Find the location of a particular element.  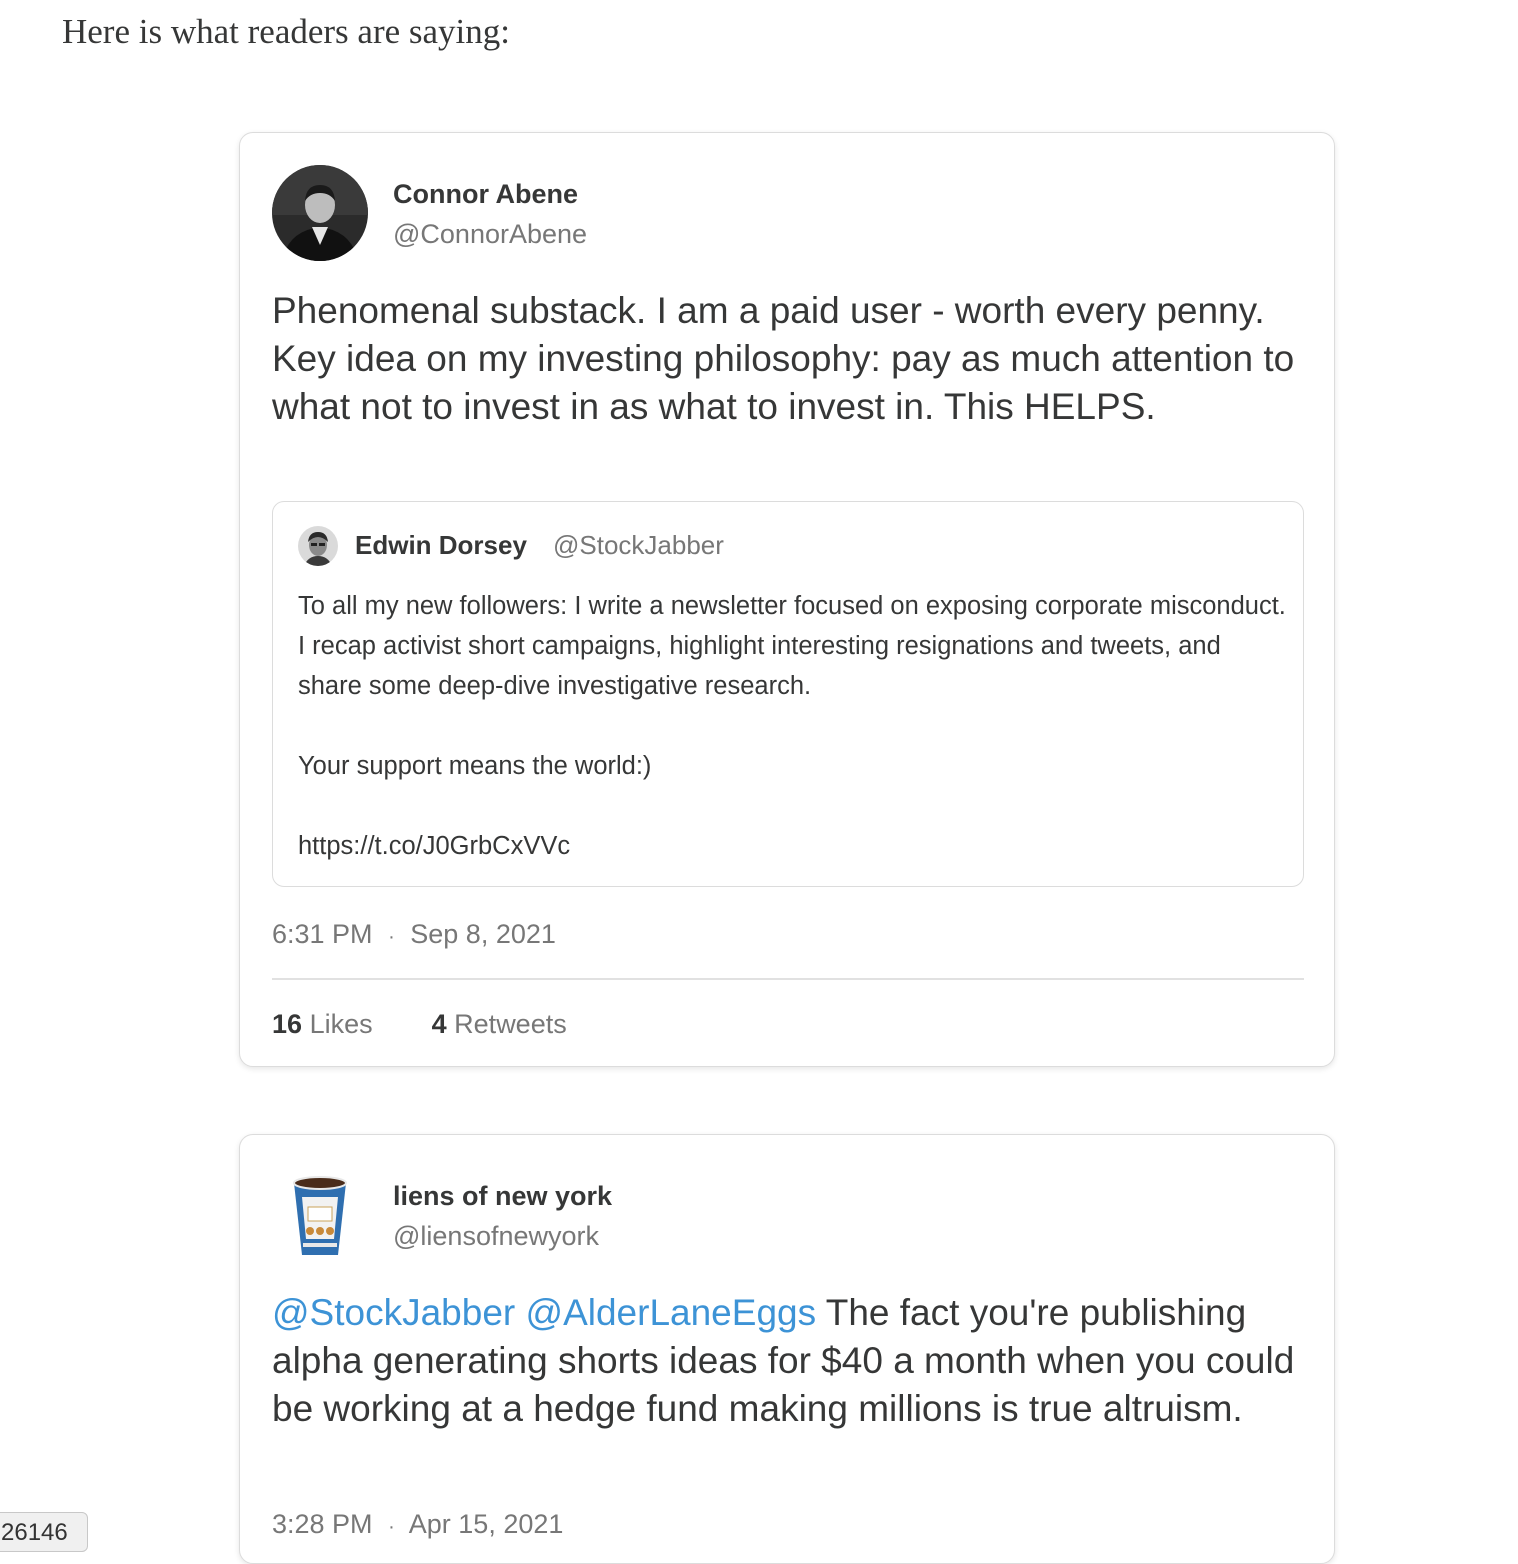

tweet-timestamp: 6:31 PM · Sep 8, 2021 is located at coordinates (414, 934).